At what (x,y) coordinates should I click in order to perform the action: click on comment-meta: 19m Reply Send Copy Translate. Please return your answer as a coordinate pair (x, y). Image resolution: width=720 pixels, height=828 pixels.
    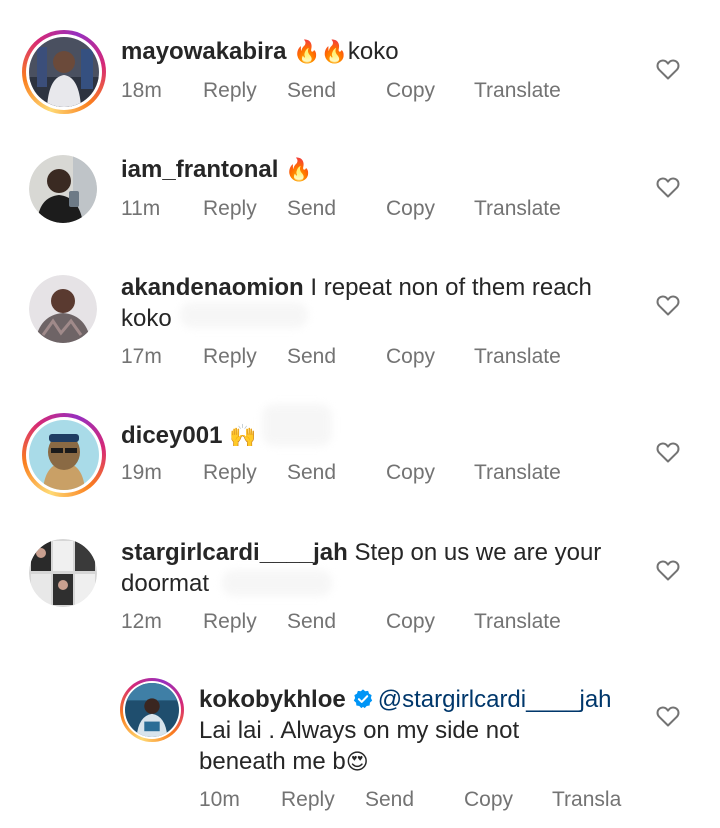
    Looking at the image, I should click on (361, 473).